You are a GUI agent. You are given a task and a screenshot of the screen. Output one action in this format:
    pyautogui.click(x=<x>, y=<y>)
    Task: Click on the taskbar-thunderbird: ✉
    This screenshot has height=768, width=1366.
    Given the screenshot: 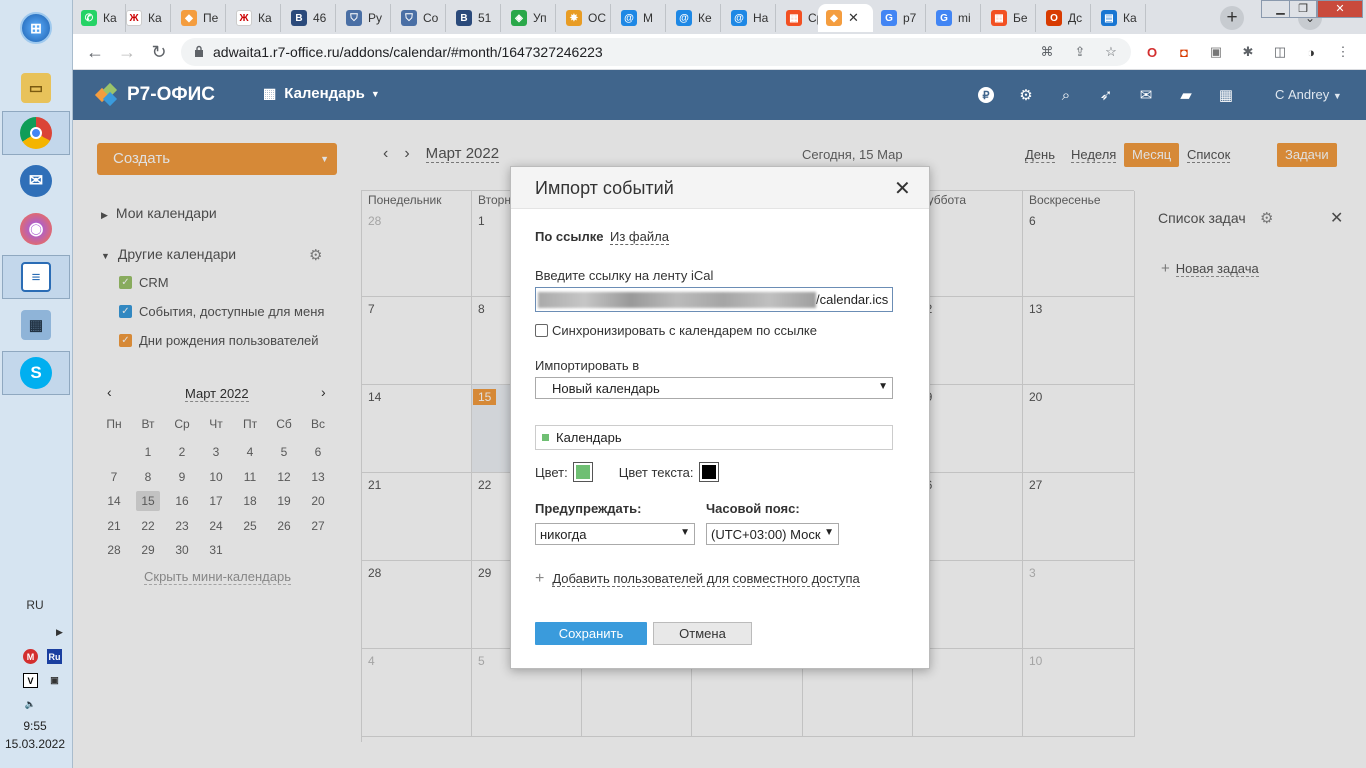 What is the action you would take?
    pyautogui.click(x=36, y=181)
    